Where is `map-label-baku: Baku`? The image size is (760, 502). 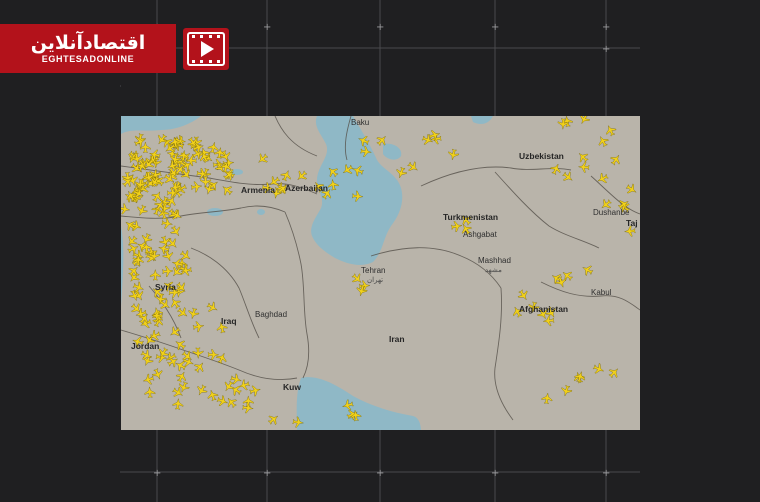
map-label-baku: Baku is located at coordinates (360, 122).